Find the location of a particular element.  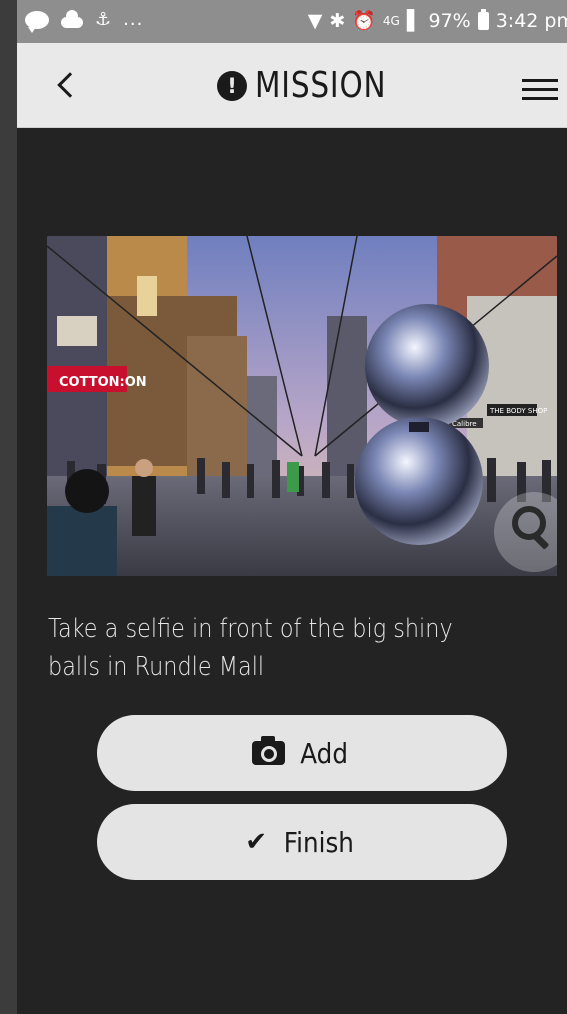

signal-icon: ▌ is located at coordinates (414, 20).